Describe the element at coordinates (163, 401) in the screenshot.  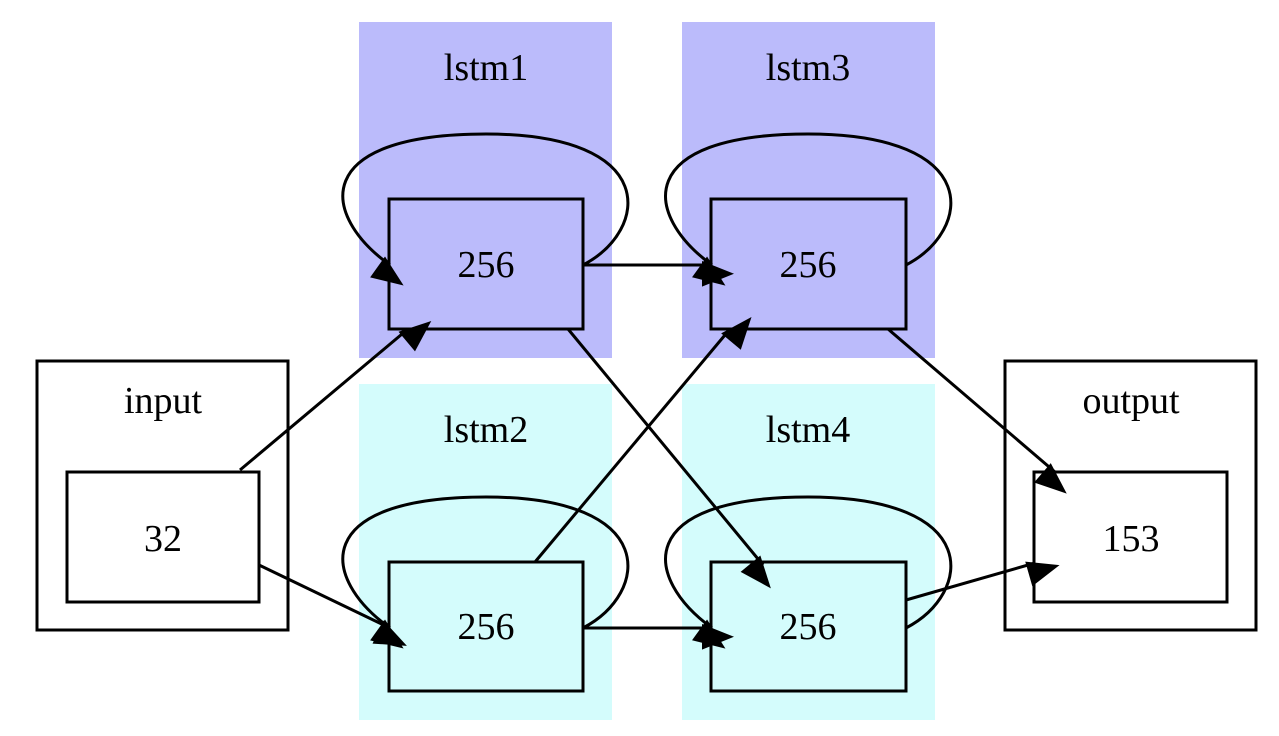
I see `cluster-label: input` at that location.